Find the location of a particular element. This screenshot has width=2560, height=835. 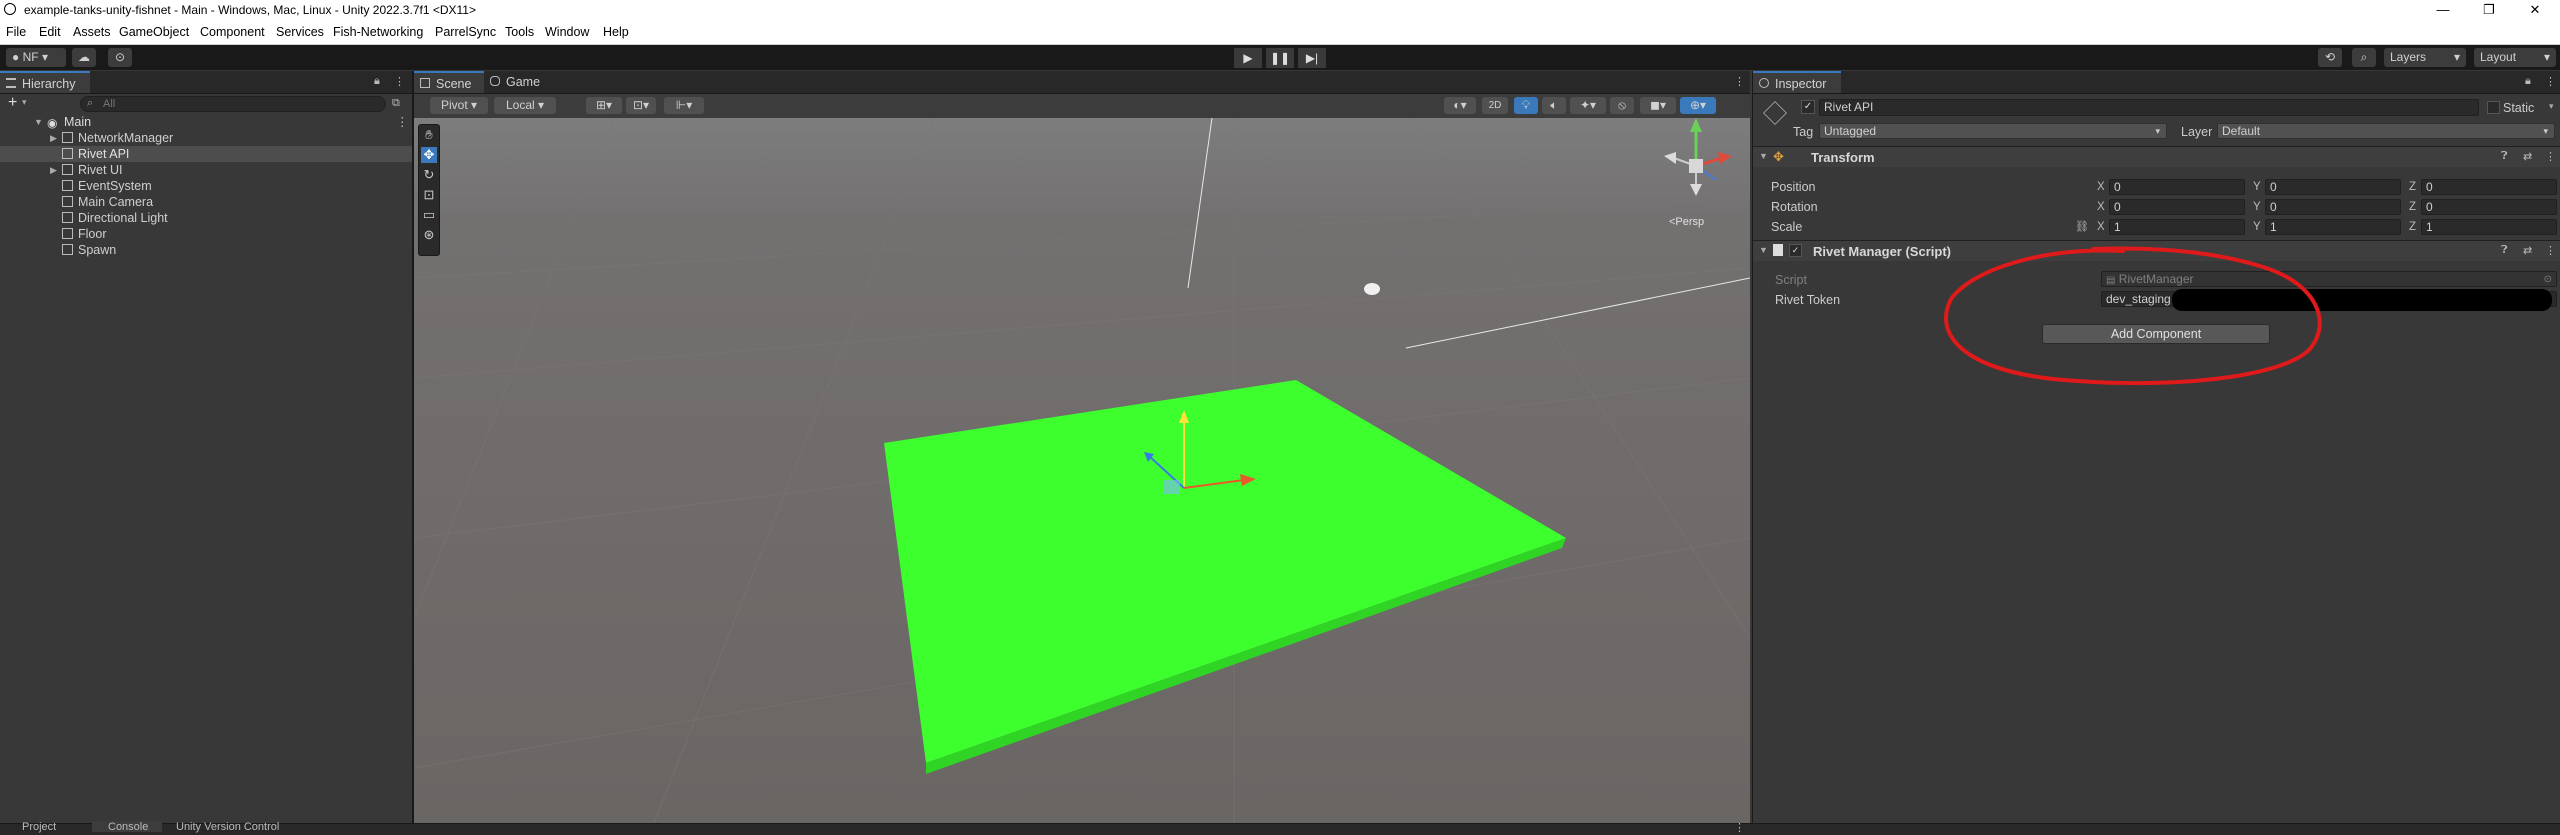

account-dropdown: ● NF ▾ is located at coordinates (36, 57).